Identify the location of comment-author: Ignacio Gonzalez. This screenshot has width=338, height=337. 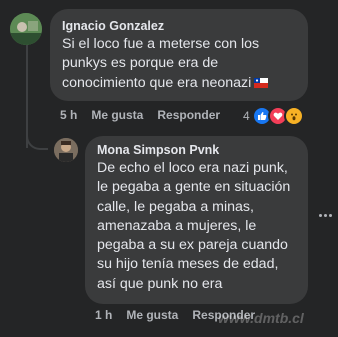
(179, 26).